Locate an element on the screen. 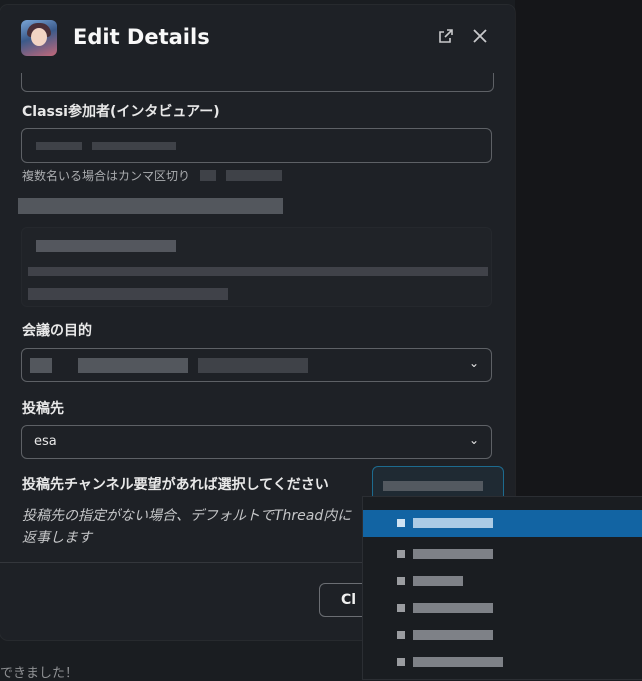  app-avatar is located at coordinates (39, 38).